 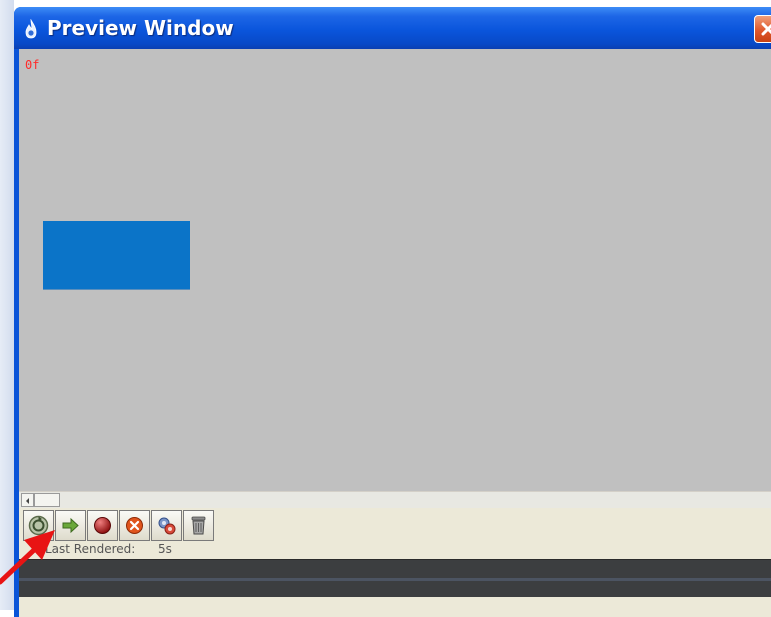 I want to click on close-button, so click(x=762, y=29).